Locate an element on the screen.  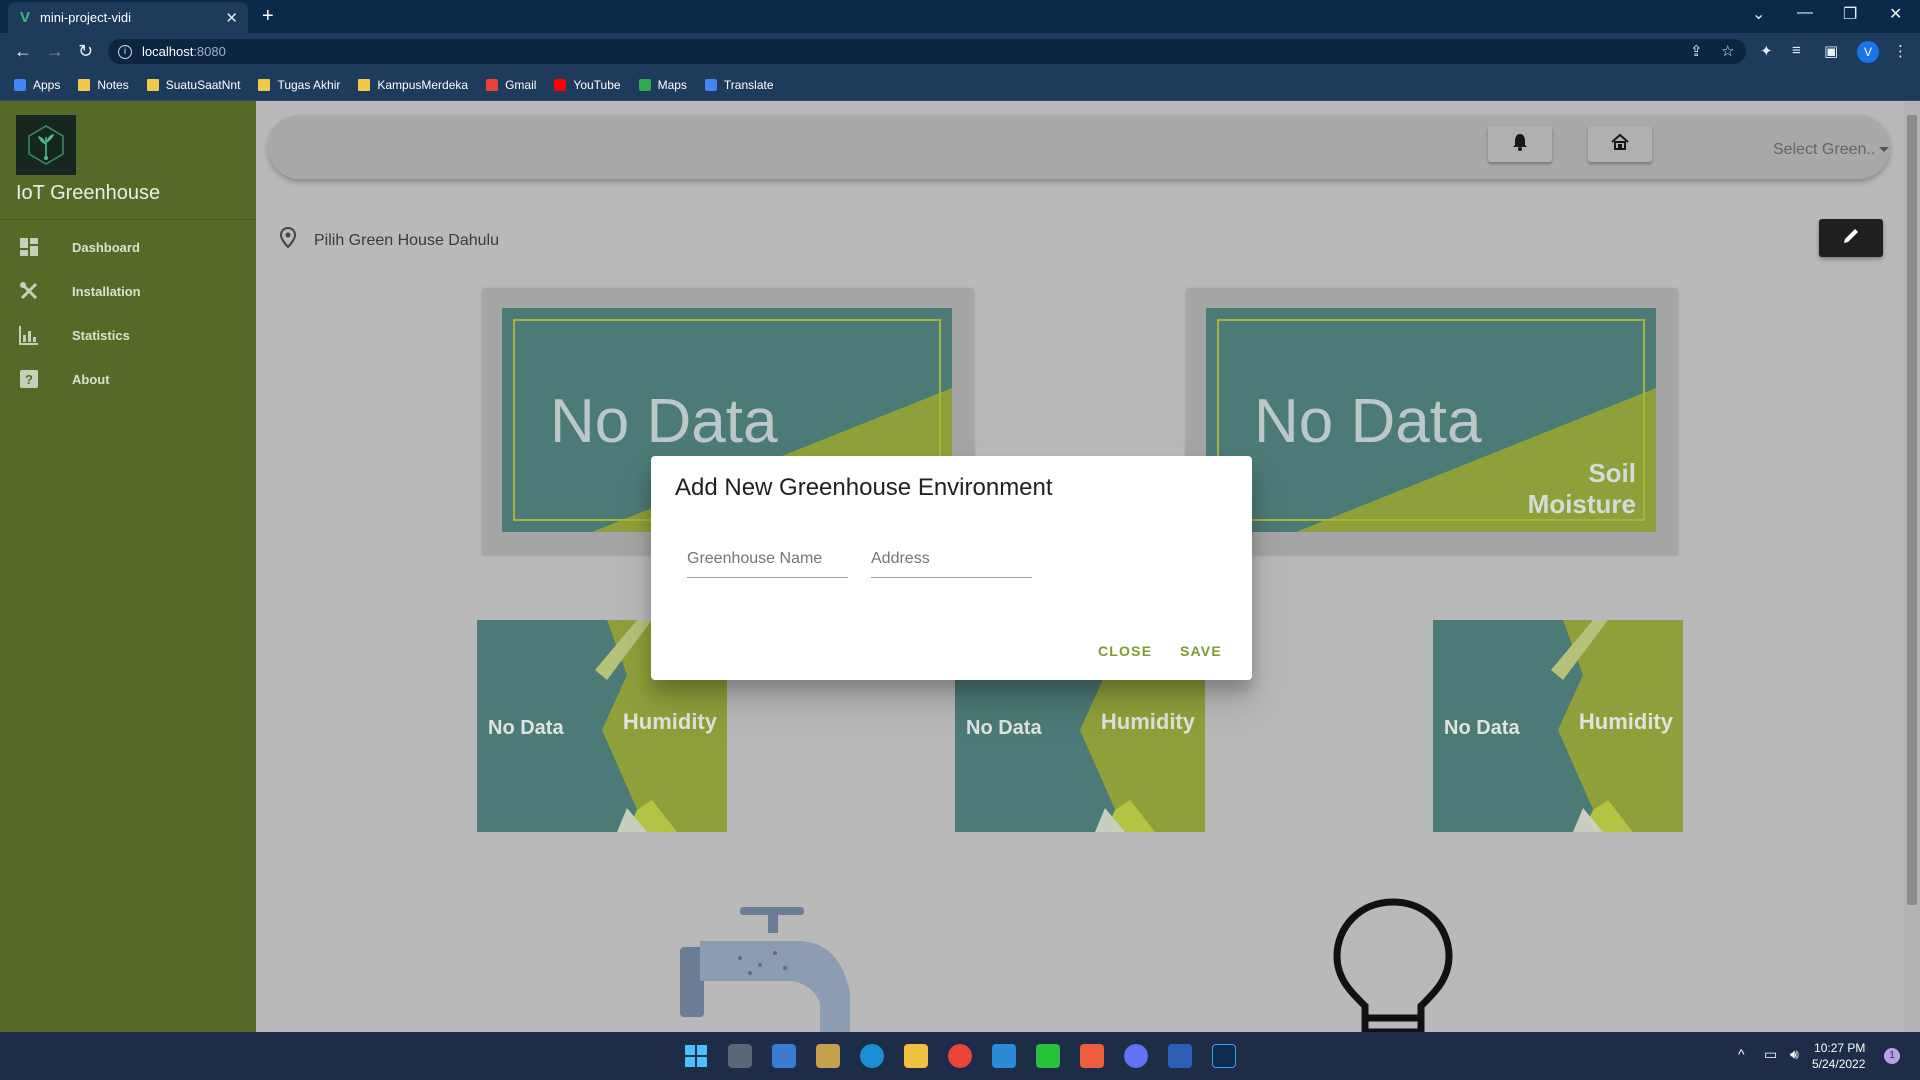
word-icon is located at coordinates (1180, 1056).